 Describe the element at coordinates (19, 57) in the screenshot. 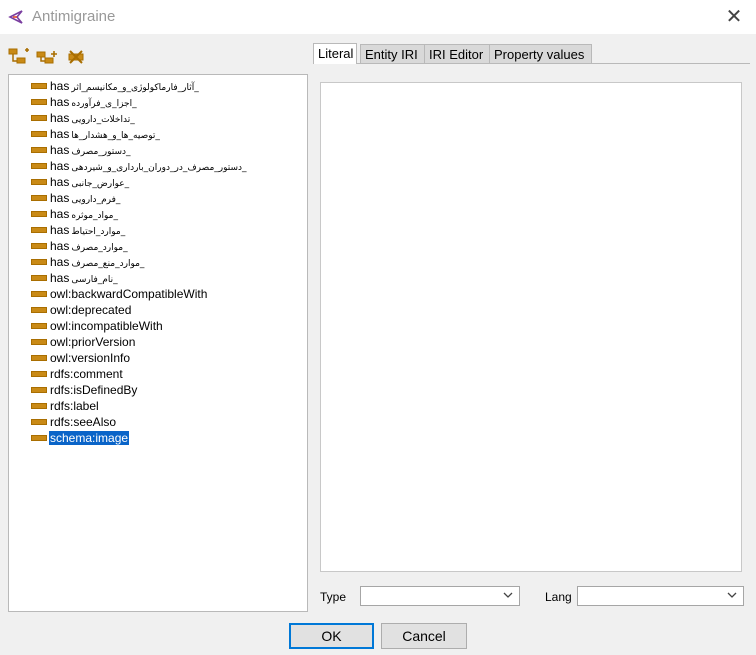

I see `add-sub-property-icon` at that location.